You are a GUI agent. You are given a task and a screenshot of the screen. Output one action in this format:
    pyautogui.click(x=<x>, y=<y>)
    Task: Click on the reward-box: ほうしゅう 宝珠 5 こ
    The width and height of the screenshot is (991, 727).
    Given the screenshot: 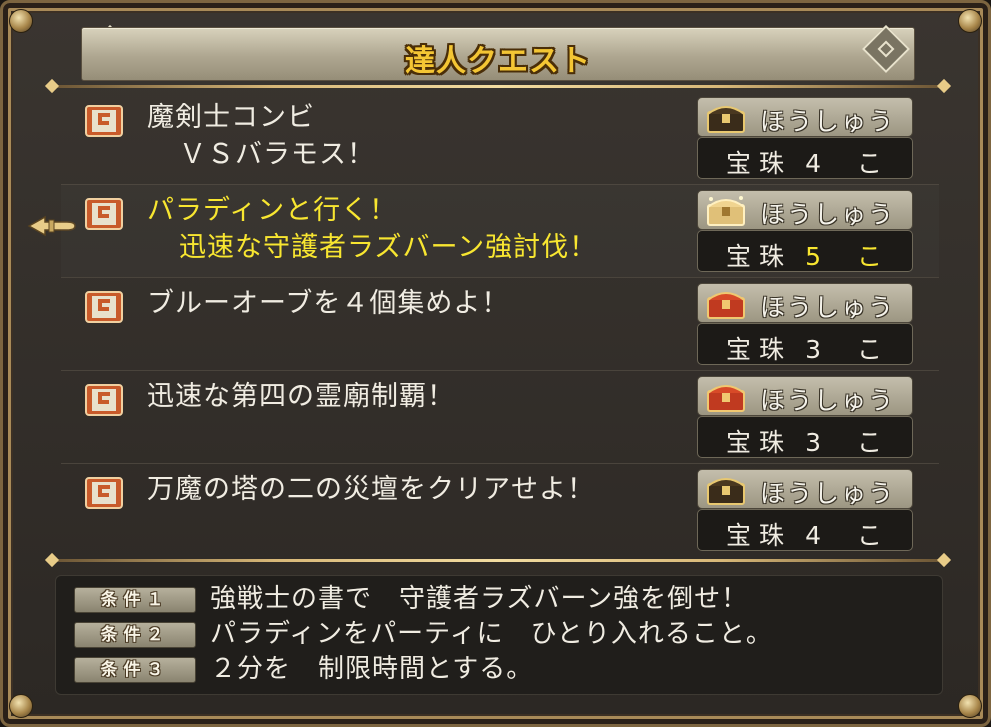 What is the action you would take?
    pyautogui.click(x=805, y=231)
    